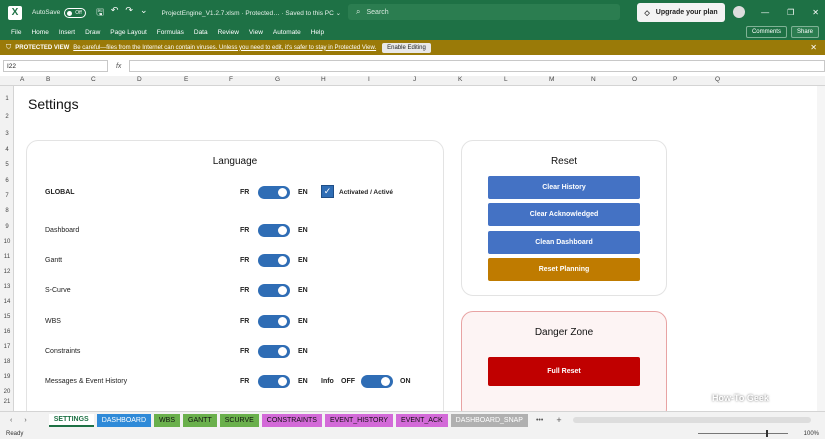 The height and width of the screenshot is (439, 825). I want to click on row-header: 6, so click(7, 181).